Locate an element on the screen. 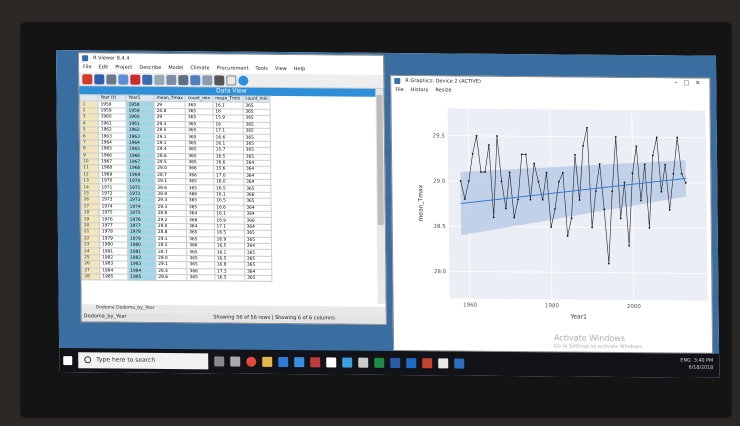 The height and width of the screenshot is (426, 740). cut-icon is located at coordinates (159, 79).